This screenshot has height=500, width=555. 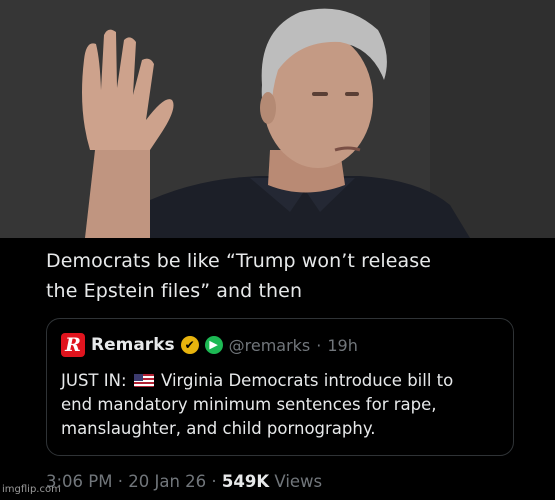 I want to click on imgflip-watermark: imgflip.com, so click(x=31, y=489).